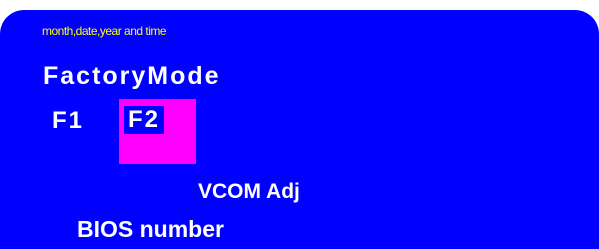 The width and height of the screenshot is (599, 249). What do you see at coordinates (150, 229) in the screenshot?
I see `bios-number-label: BIOS number` at bounding box center [150, 229].